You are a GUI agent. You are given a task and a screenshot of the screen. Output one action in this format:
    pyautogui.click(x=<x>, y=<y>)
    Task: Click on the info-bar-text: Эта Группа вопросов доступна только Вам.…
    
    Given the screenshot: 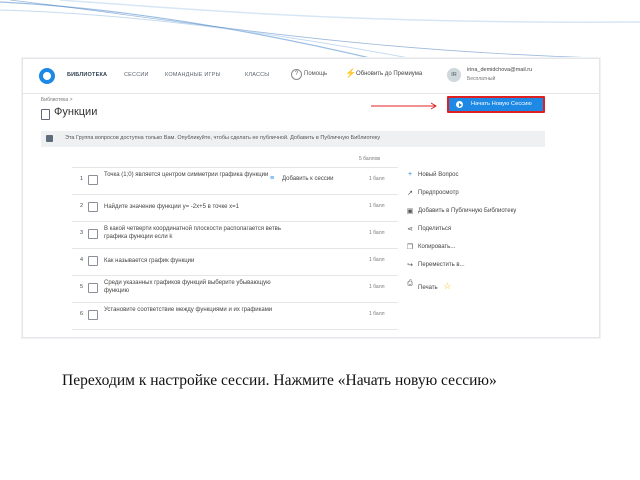 What is the action you would take?
    pyautogui.click(x=223, y=138)
    